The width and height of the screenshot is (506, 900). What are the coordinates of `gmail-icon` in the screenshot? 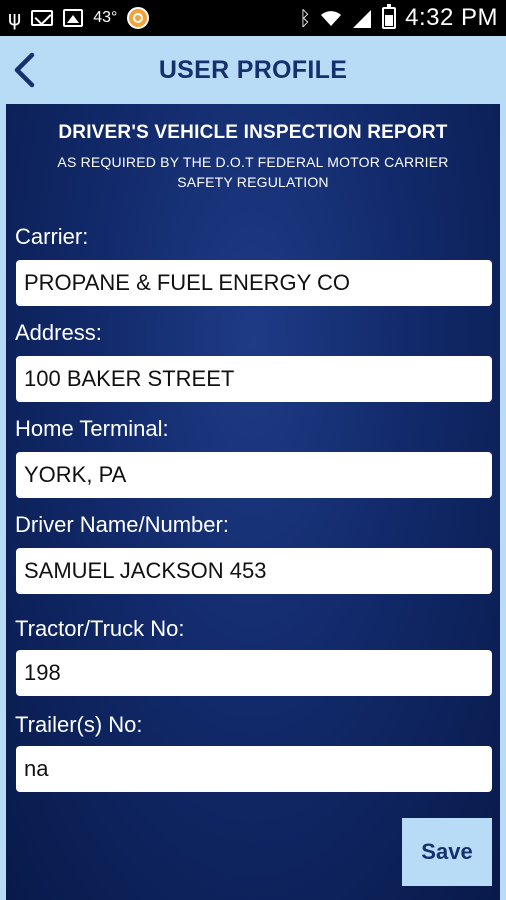 It's located at (42, 18).